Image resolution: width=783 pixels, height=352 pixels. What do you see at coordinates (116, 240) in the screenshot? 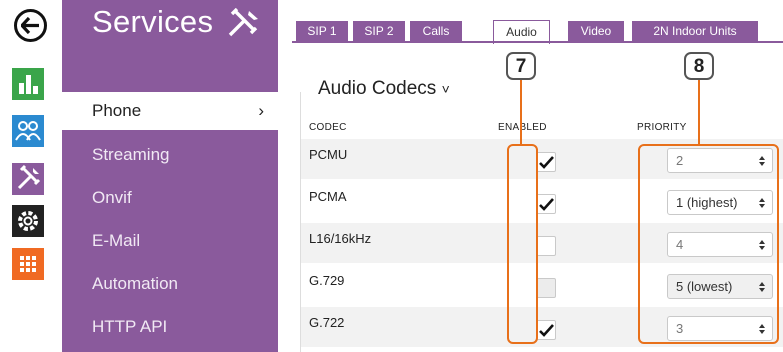
I see `sidebar-item-label: E-Mail` at bounding box center [116, 240].